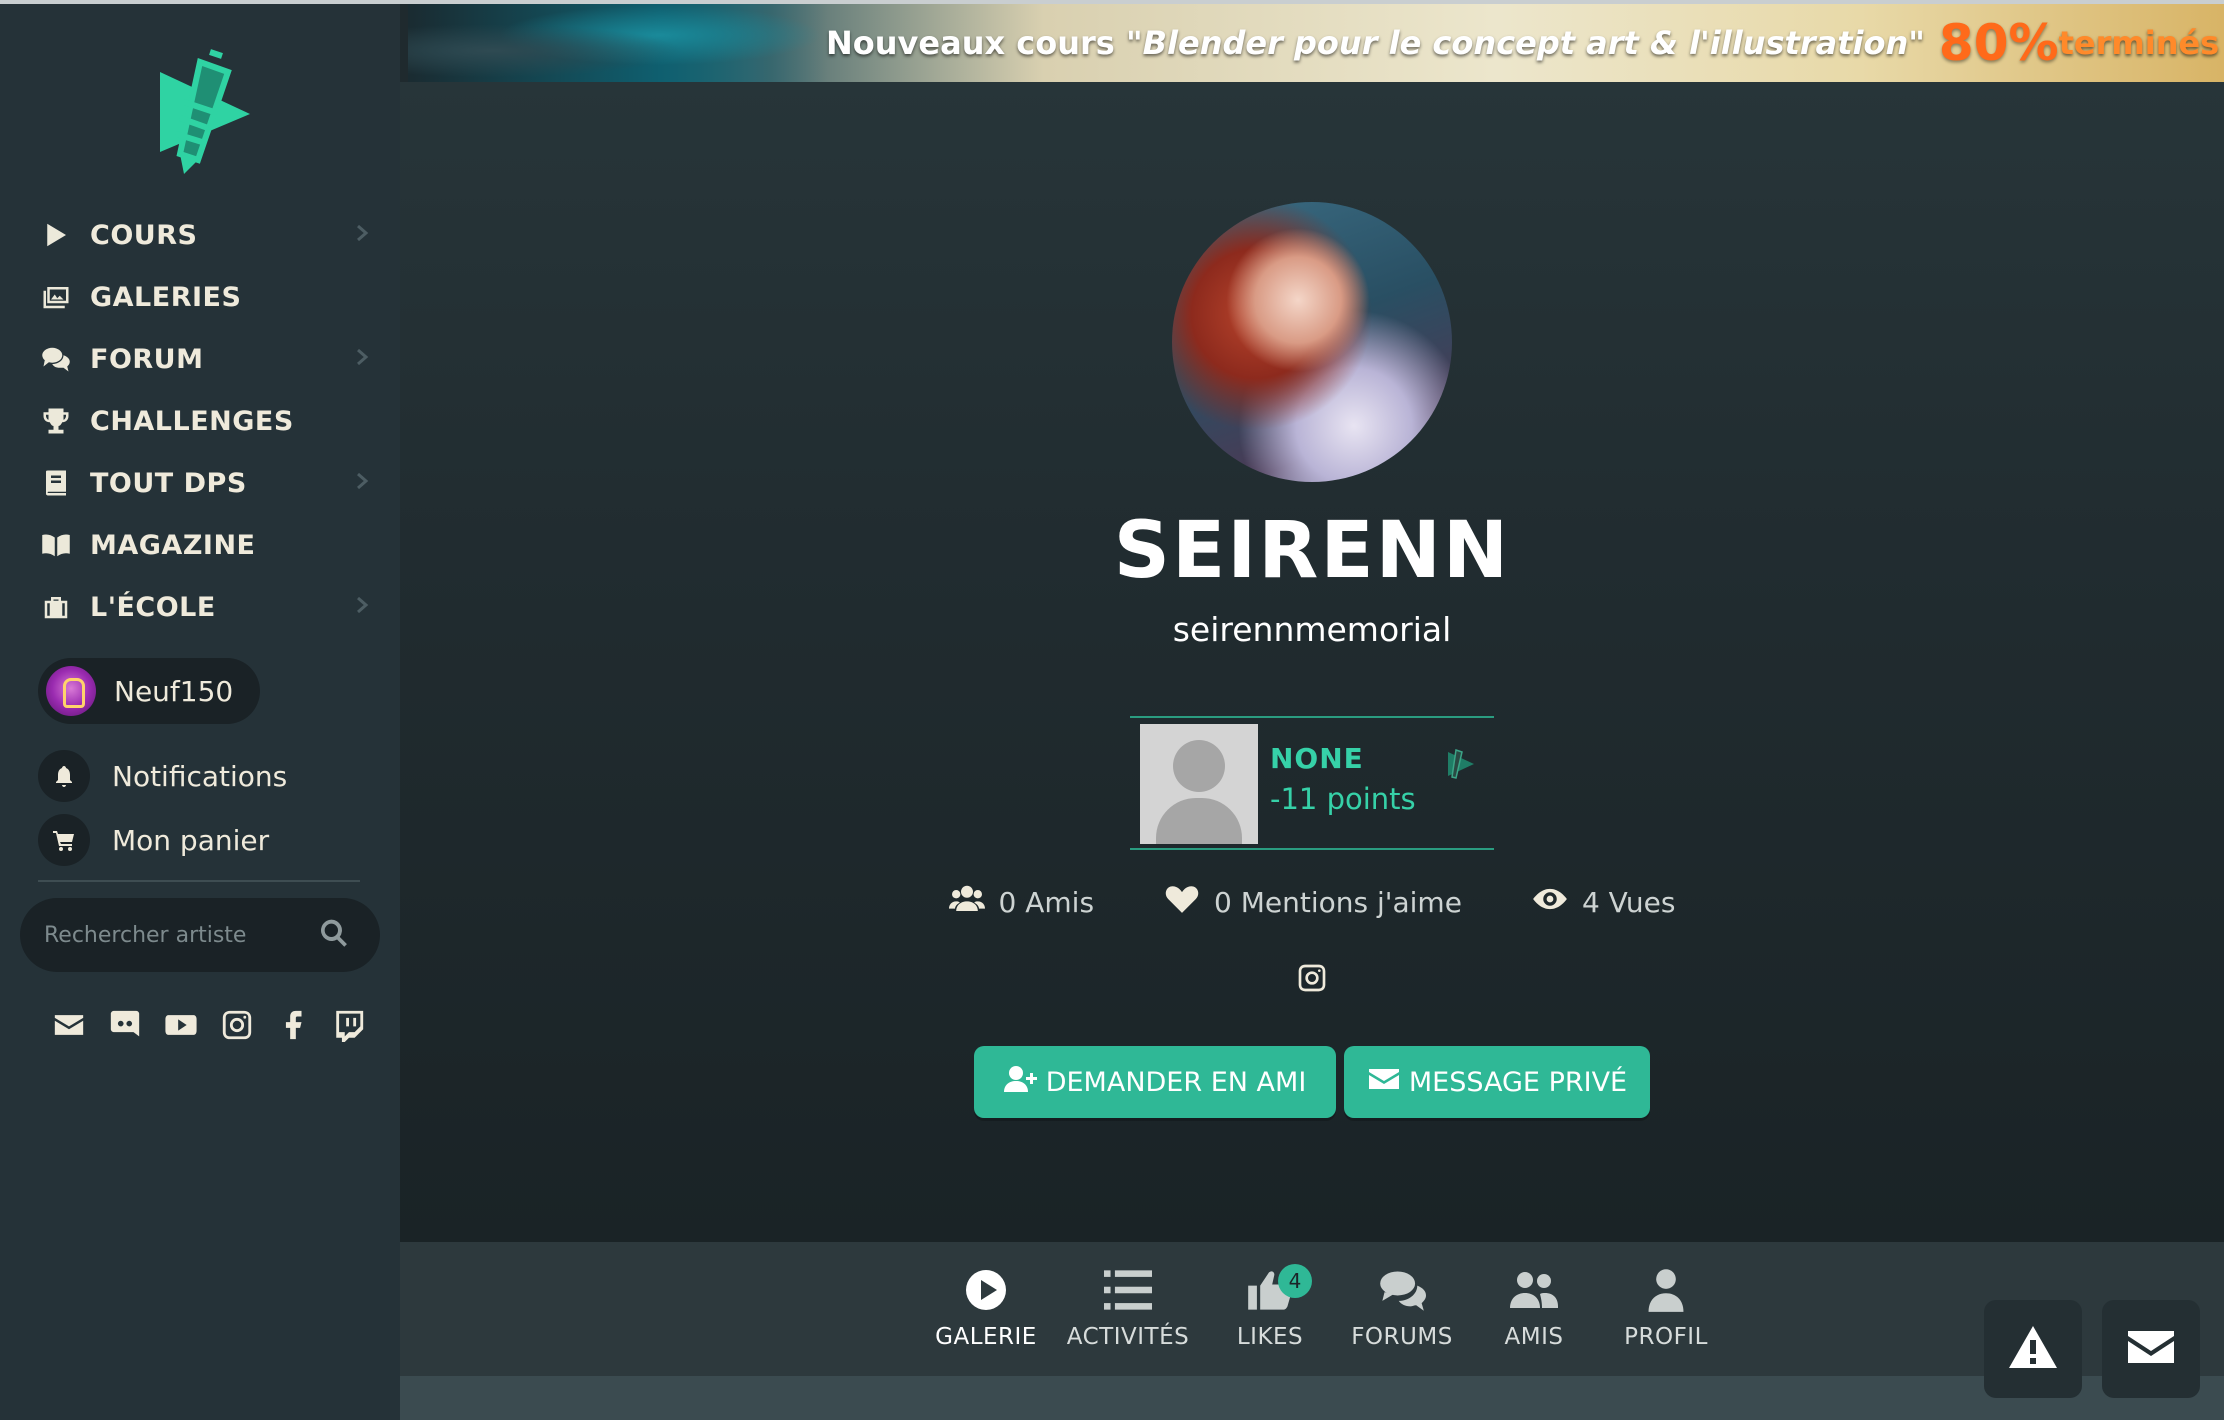  Describe the element at coordinates (56, 297) in the screenshot. I see `images-icon` at that location.